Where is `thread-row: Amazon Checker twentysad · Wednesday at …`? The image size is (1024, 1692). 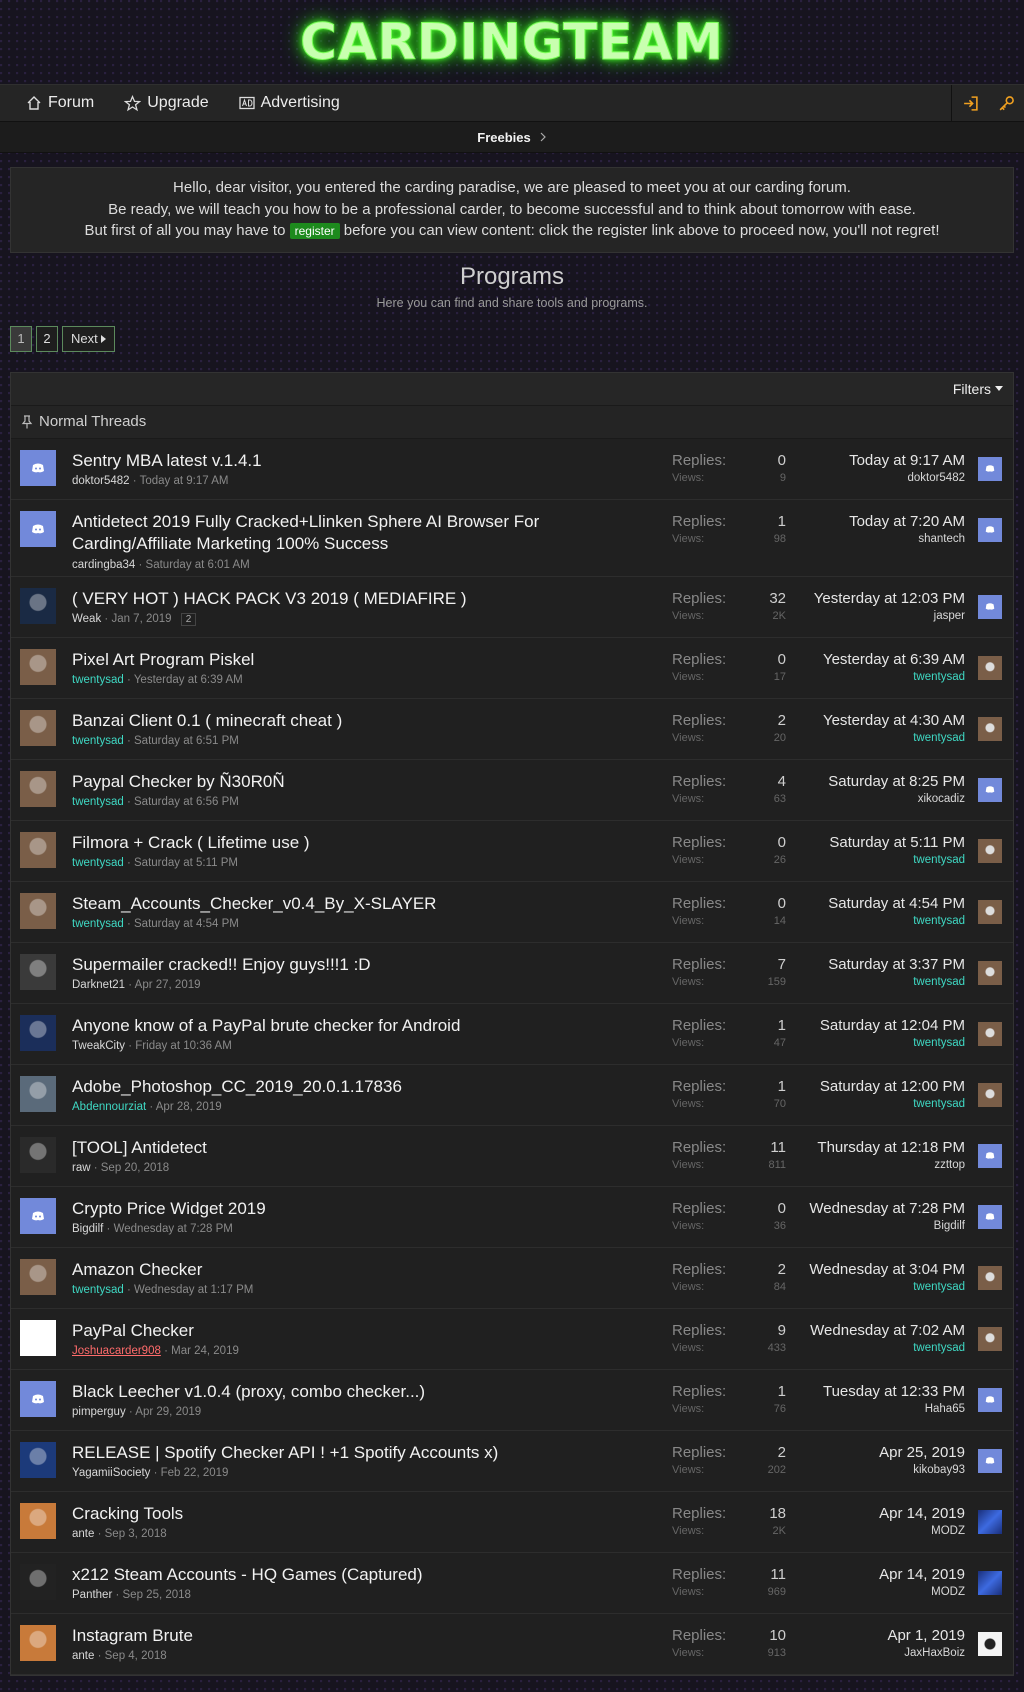
thread-row: Amazon Checker twentysad · Wednesday at … is located at coordinates (512, 1278).